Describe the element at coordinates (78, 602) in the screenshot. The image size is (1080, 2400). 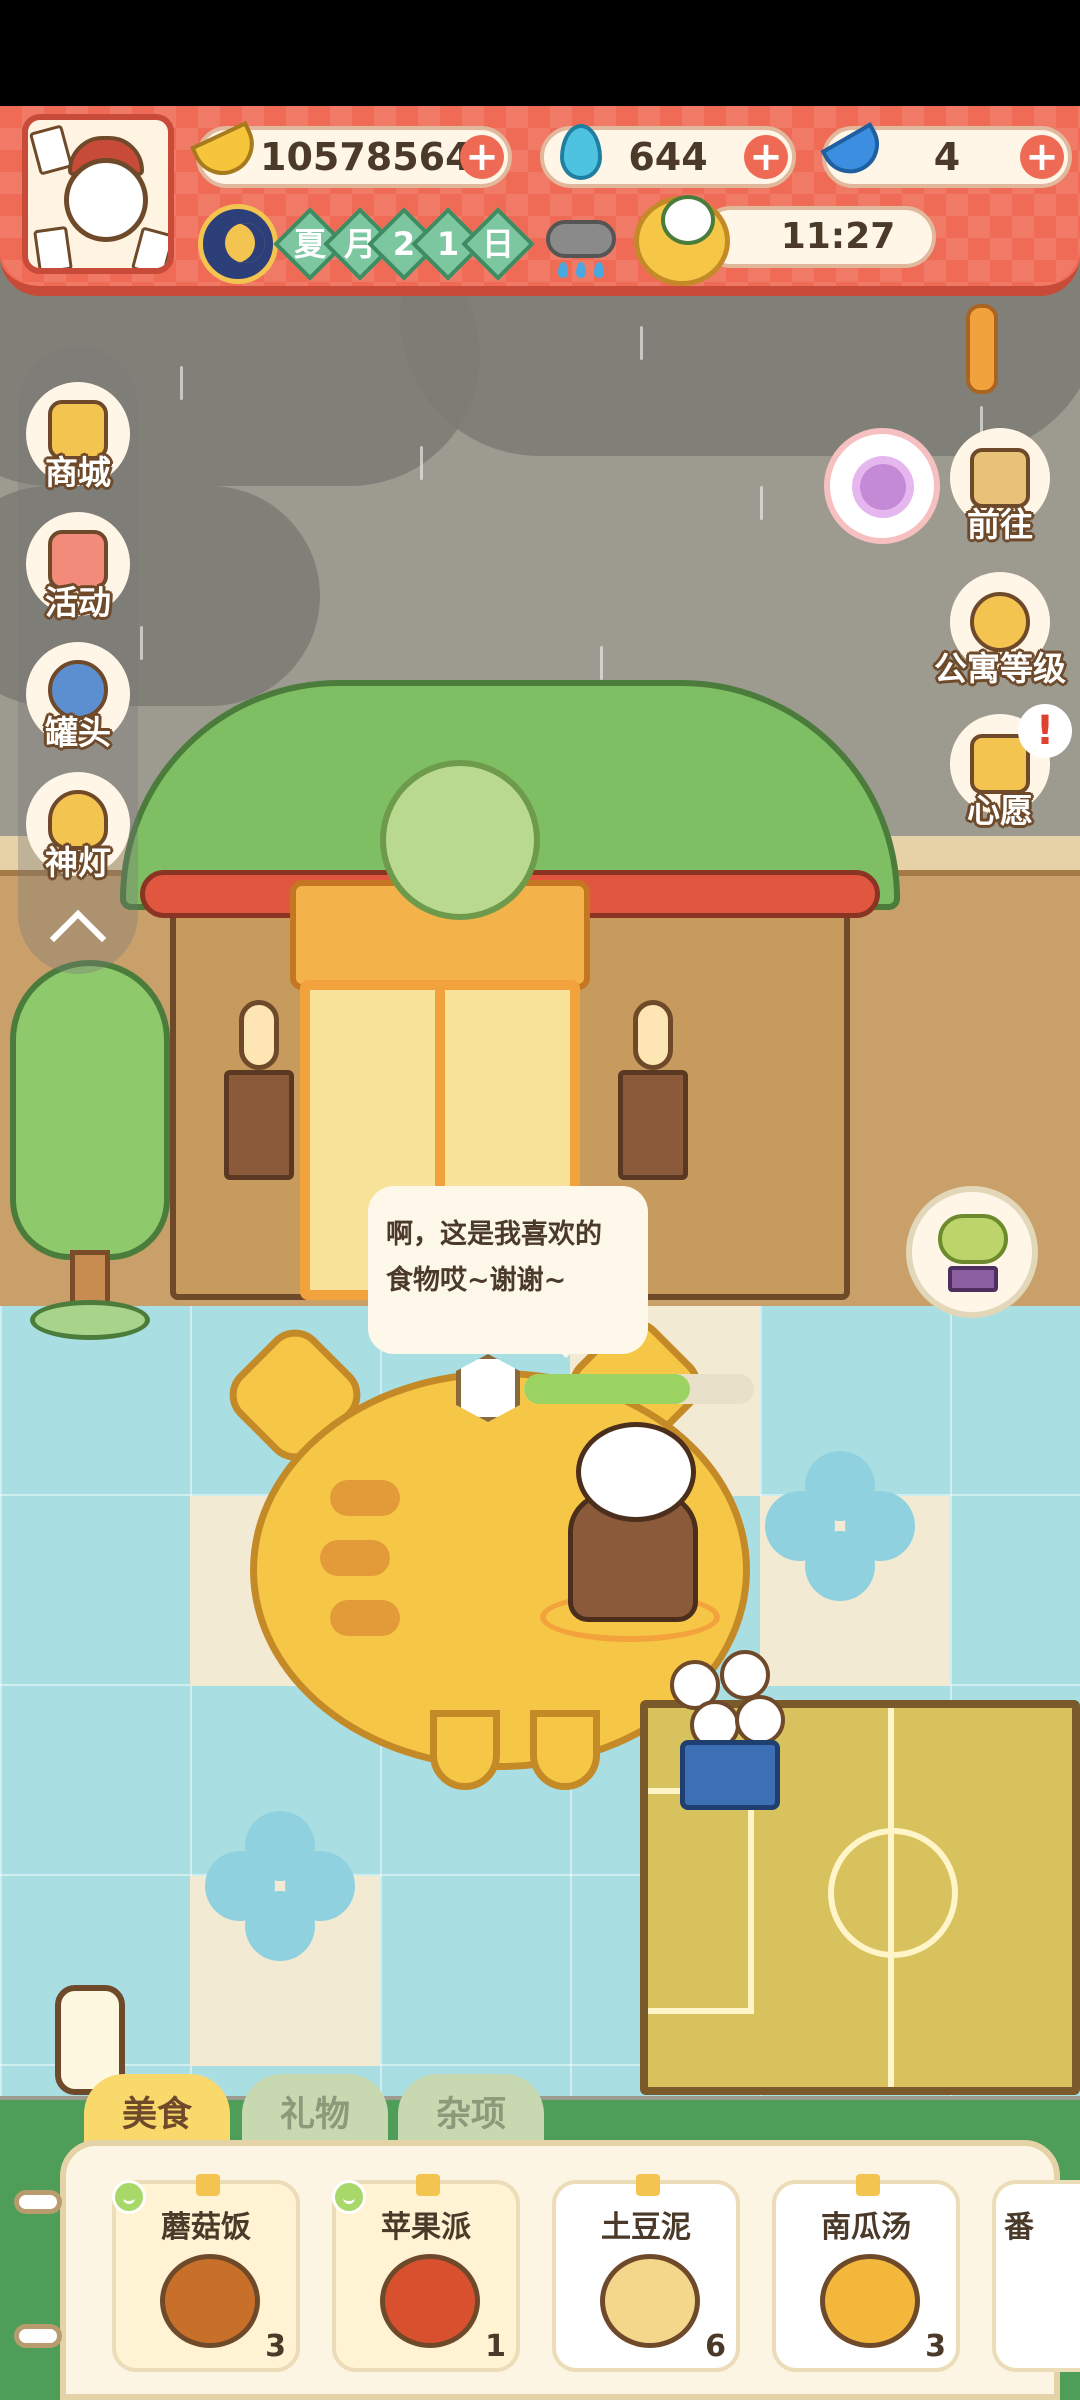
I see `events-label: 活动` at that location.